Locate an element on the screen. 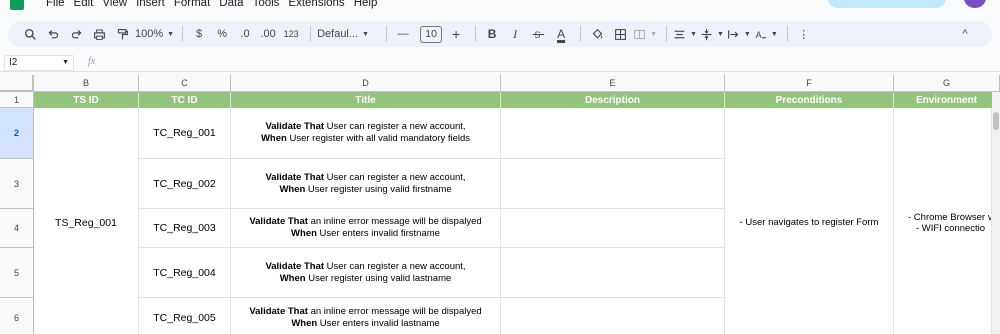 The height and width of the screenshot is (334, 1000). redo-icon is located at coordinates (76, 34).